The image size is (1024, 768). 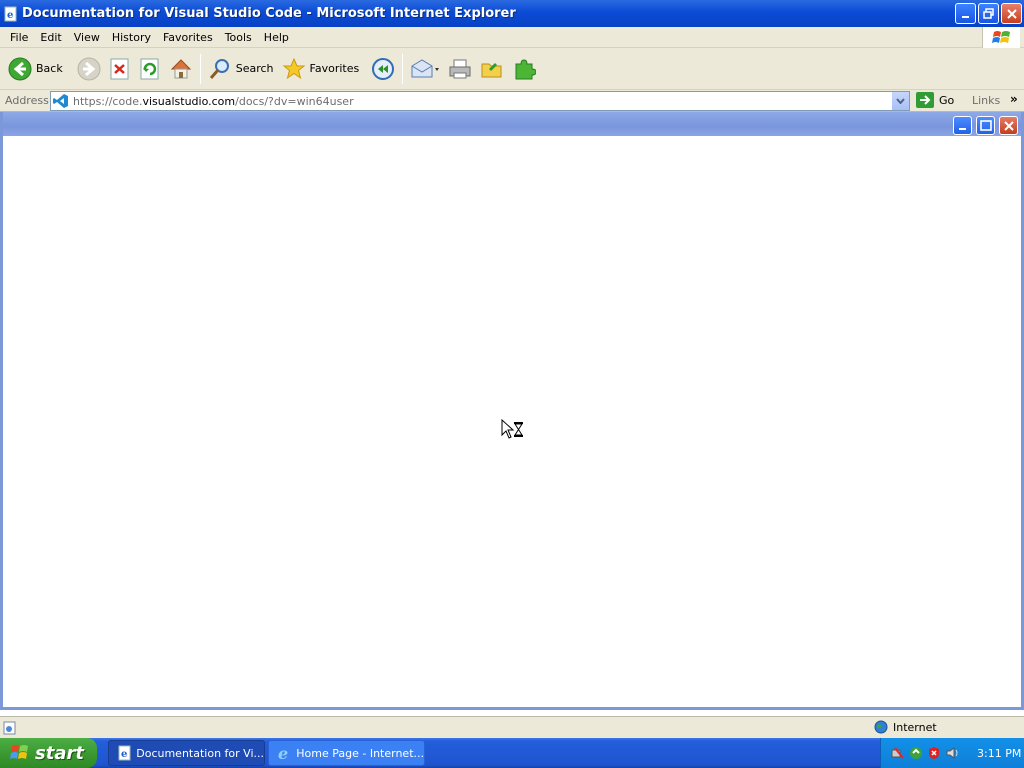 I want to click on stop-icon, so click(x=119, y=68).